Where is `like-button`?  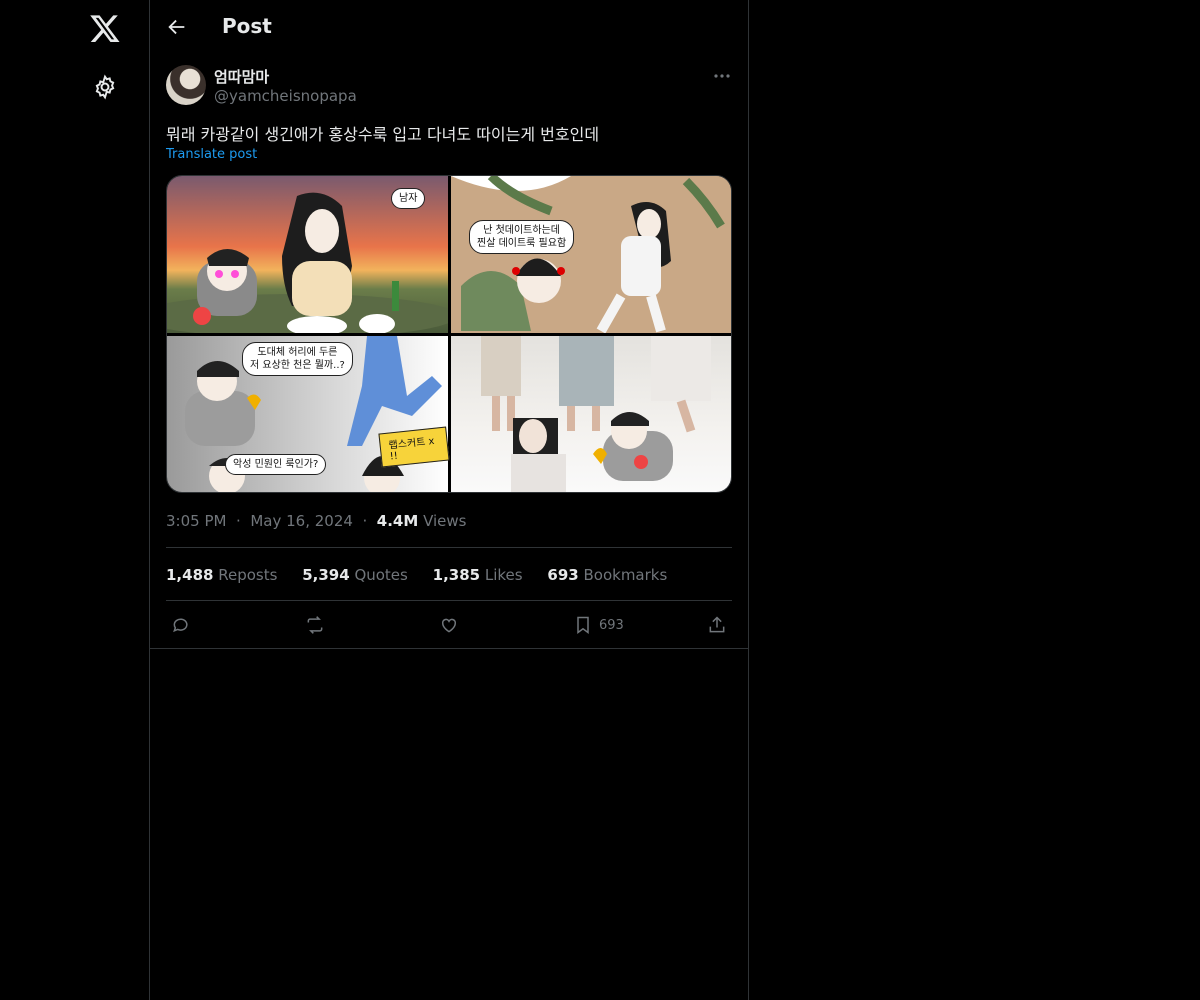 like-button is located at coordinates (449, 625).